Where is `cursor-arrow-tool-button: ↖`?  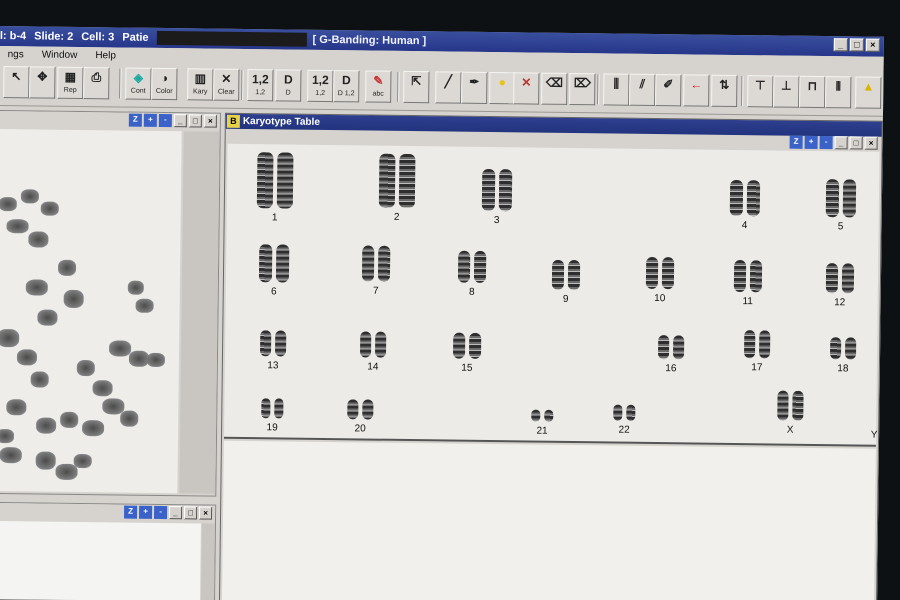
cursor-arrow-tool-button: ↖ is located at coordinates (16, 82).